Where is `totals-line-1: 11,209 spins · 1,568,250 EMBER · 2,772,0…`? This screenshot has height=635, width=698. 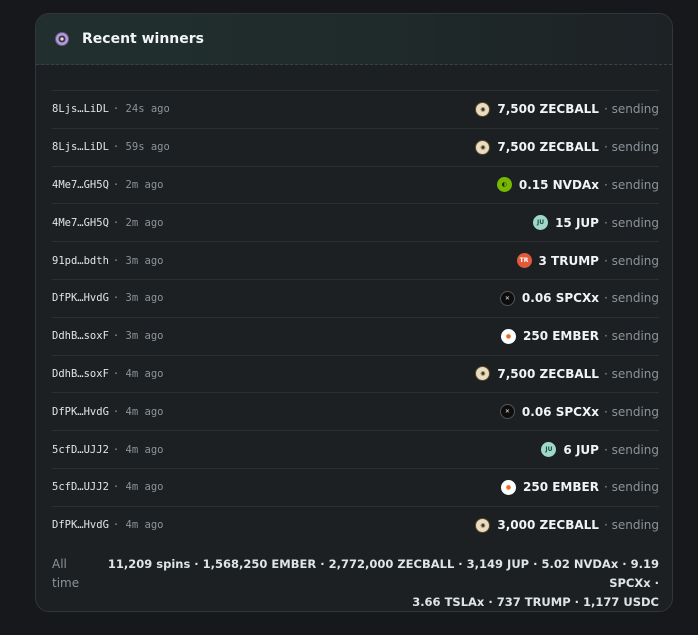
totals-line-1: 11,209 spins · 1,568,250 EMBER · 2,772,0… is located at coordinates (383, 573).